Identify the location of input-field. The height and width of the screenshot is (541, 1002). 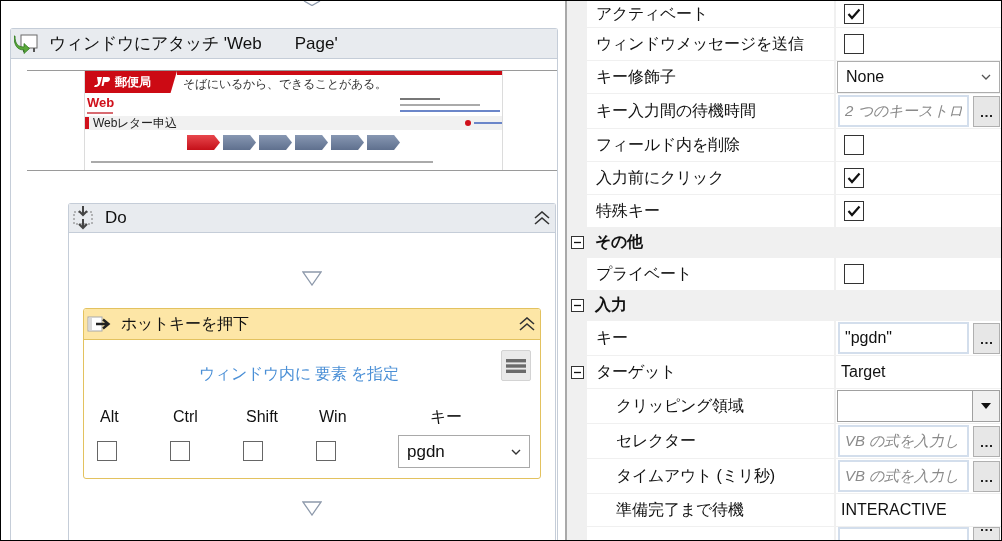
(903, 533).